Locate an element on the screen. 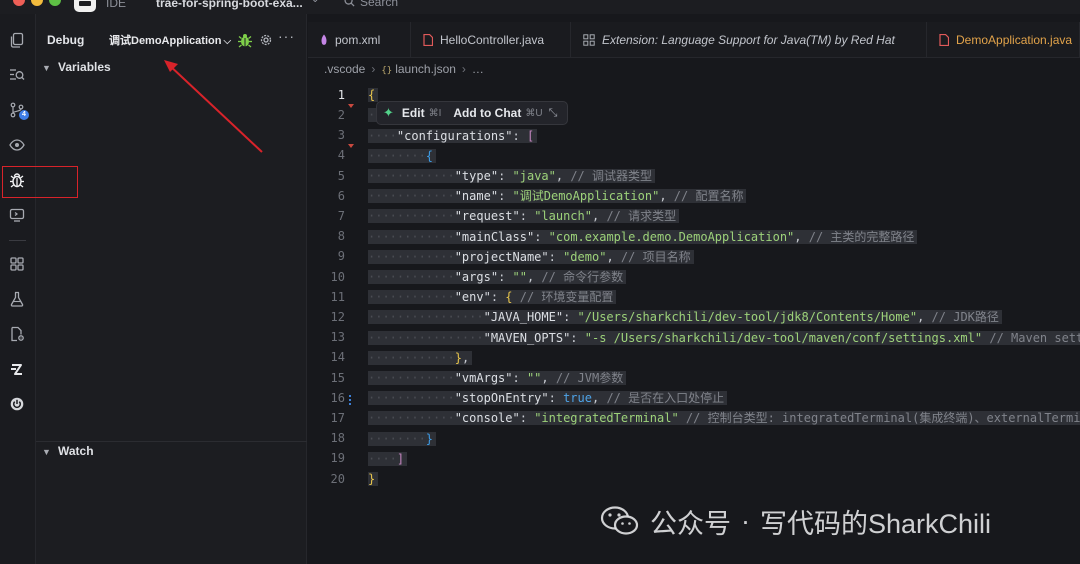 Image resolution: width=1080 pixels, height=564 pixels. collapse-icon: ⤡ is located at coordinates (553, 113).